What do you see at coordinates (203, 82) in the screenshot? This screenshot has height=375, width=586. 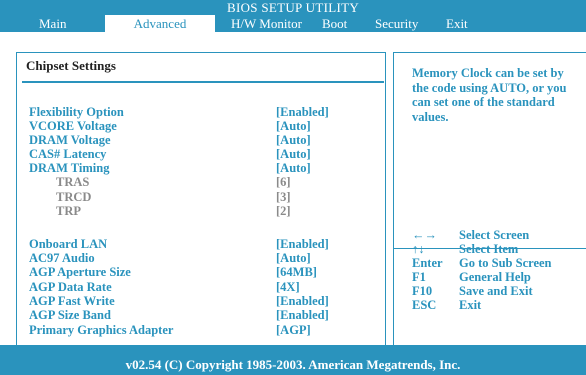 I see `section-separator` at bounding box center [203, 82].